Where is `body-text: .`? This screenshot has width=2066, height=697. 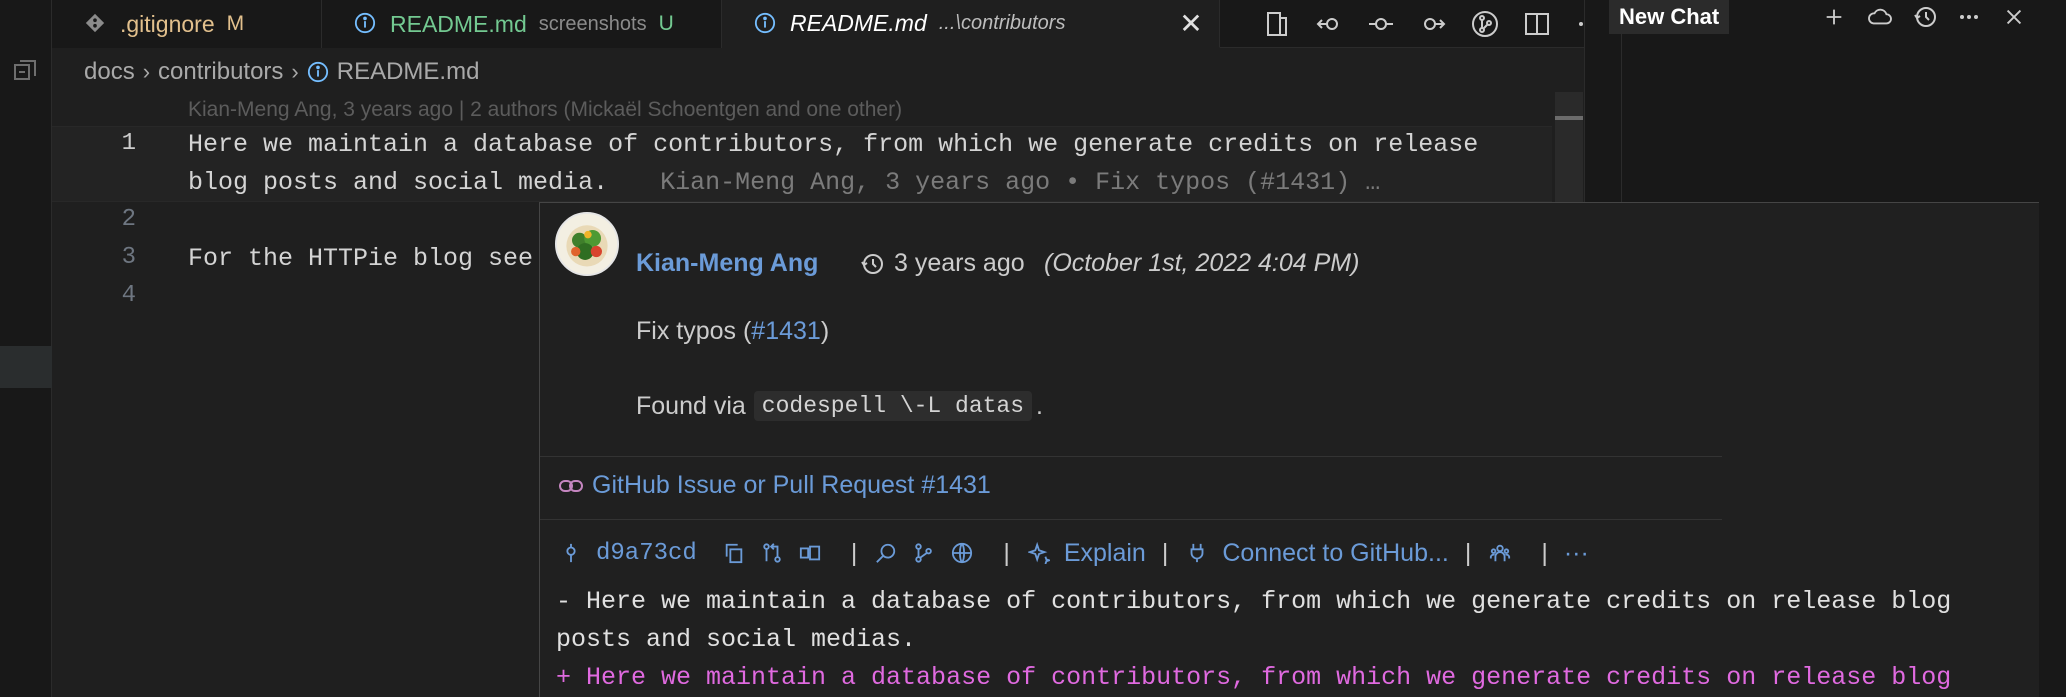 body-text: . is located at coordinates (1039, 405).